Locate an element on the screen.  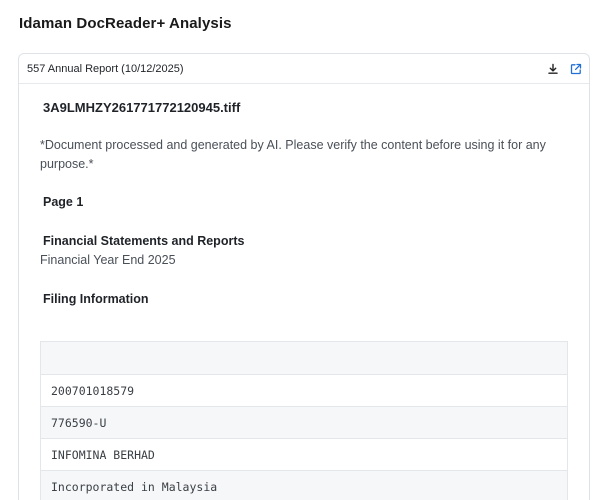
panel-header: 557 Annual Report (10/12/2025) is located at coordinates (304, 69).